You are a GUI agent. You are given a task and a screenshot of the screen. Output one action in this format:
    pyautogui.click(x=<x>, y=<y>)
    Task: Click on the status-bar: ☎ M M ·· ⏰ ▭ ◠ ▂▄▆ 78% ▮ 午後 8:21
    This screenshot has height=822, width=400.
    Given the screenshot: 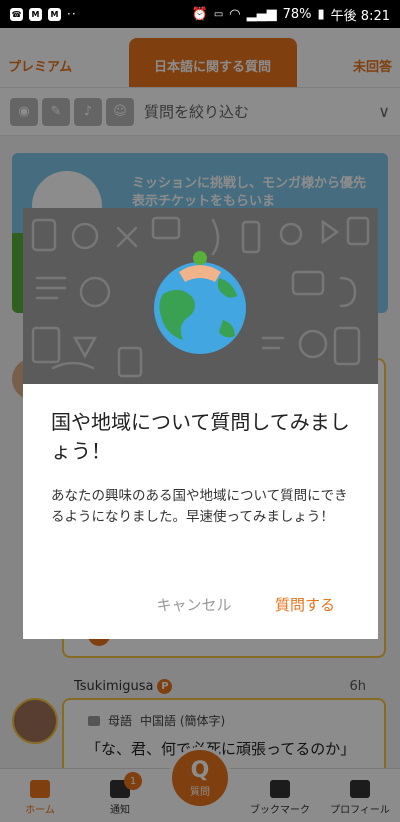 What is the action you would take?
    pyautogui.click(x=200, y=14)
    